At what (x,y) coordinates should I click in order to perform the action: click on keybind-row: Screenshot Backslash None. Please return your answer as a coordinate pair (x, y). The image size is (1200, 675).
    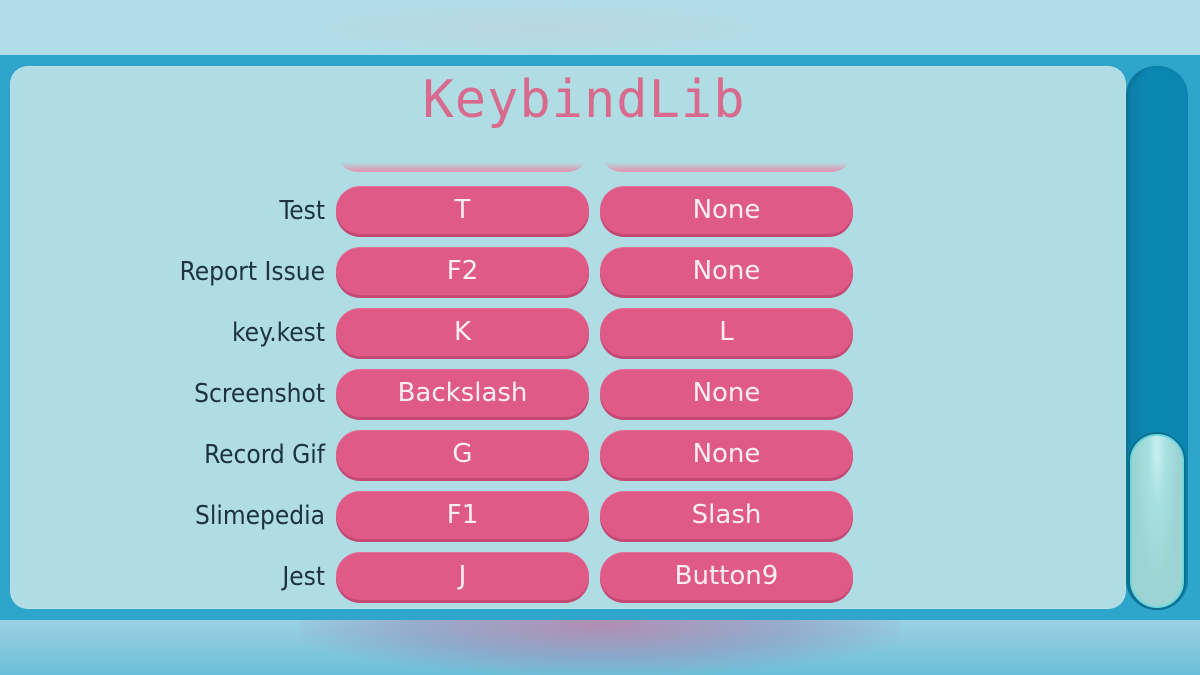
    Looking at the image, I should click on (450, 394).